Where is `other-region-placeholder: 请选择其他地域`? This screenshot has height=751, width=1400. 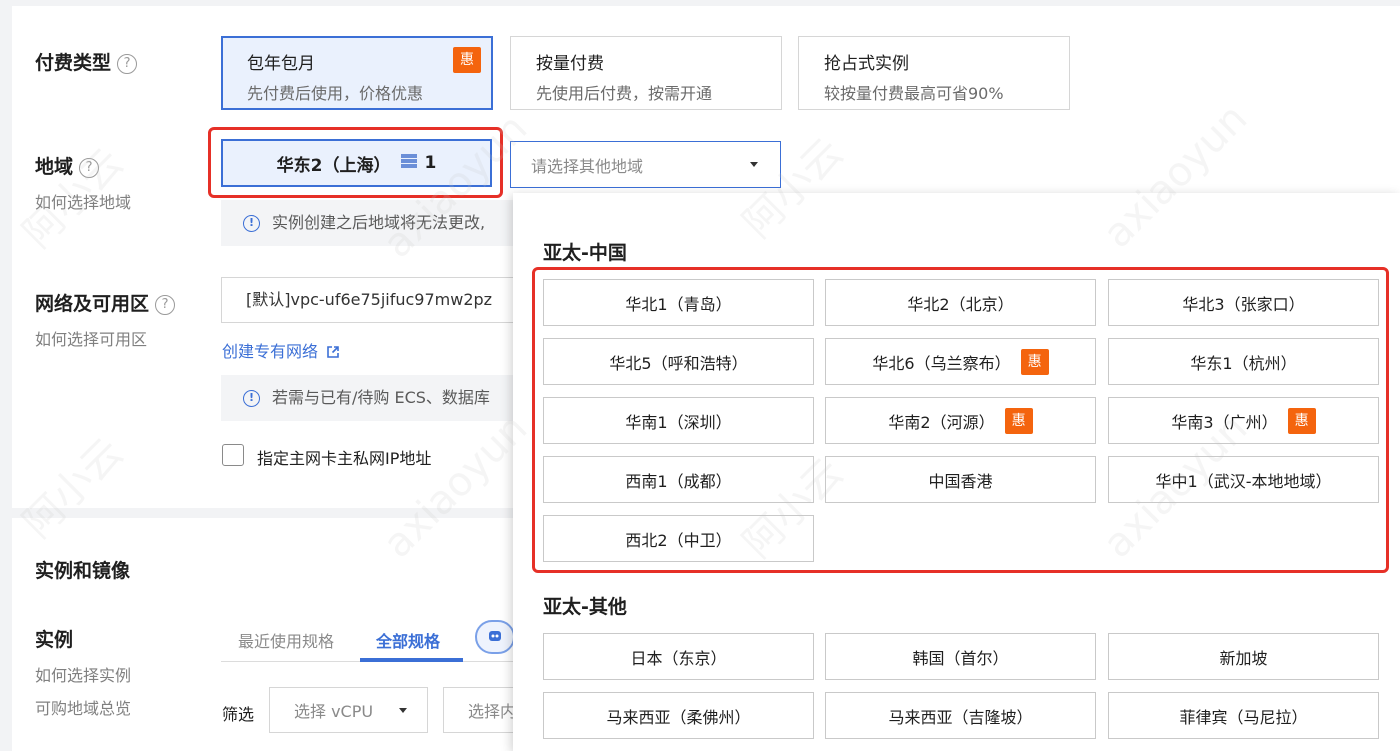 other-region-placeholder: 请选择其他地域 is located at coordinates (587, 166).